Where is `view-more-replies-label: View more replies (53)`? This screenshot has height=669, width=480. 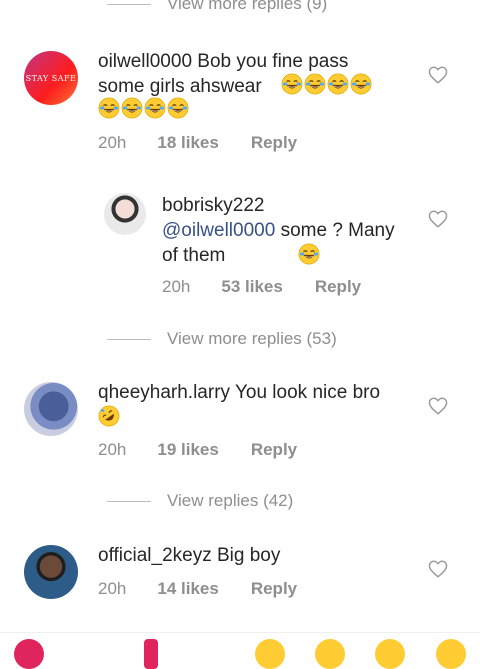
view-more-replies-label: View more replies (53) is located at coordinates (252, 338).